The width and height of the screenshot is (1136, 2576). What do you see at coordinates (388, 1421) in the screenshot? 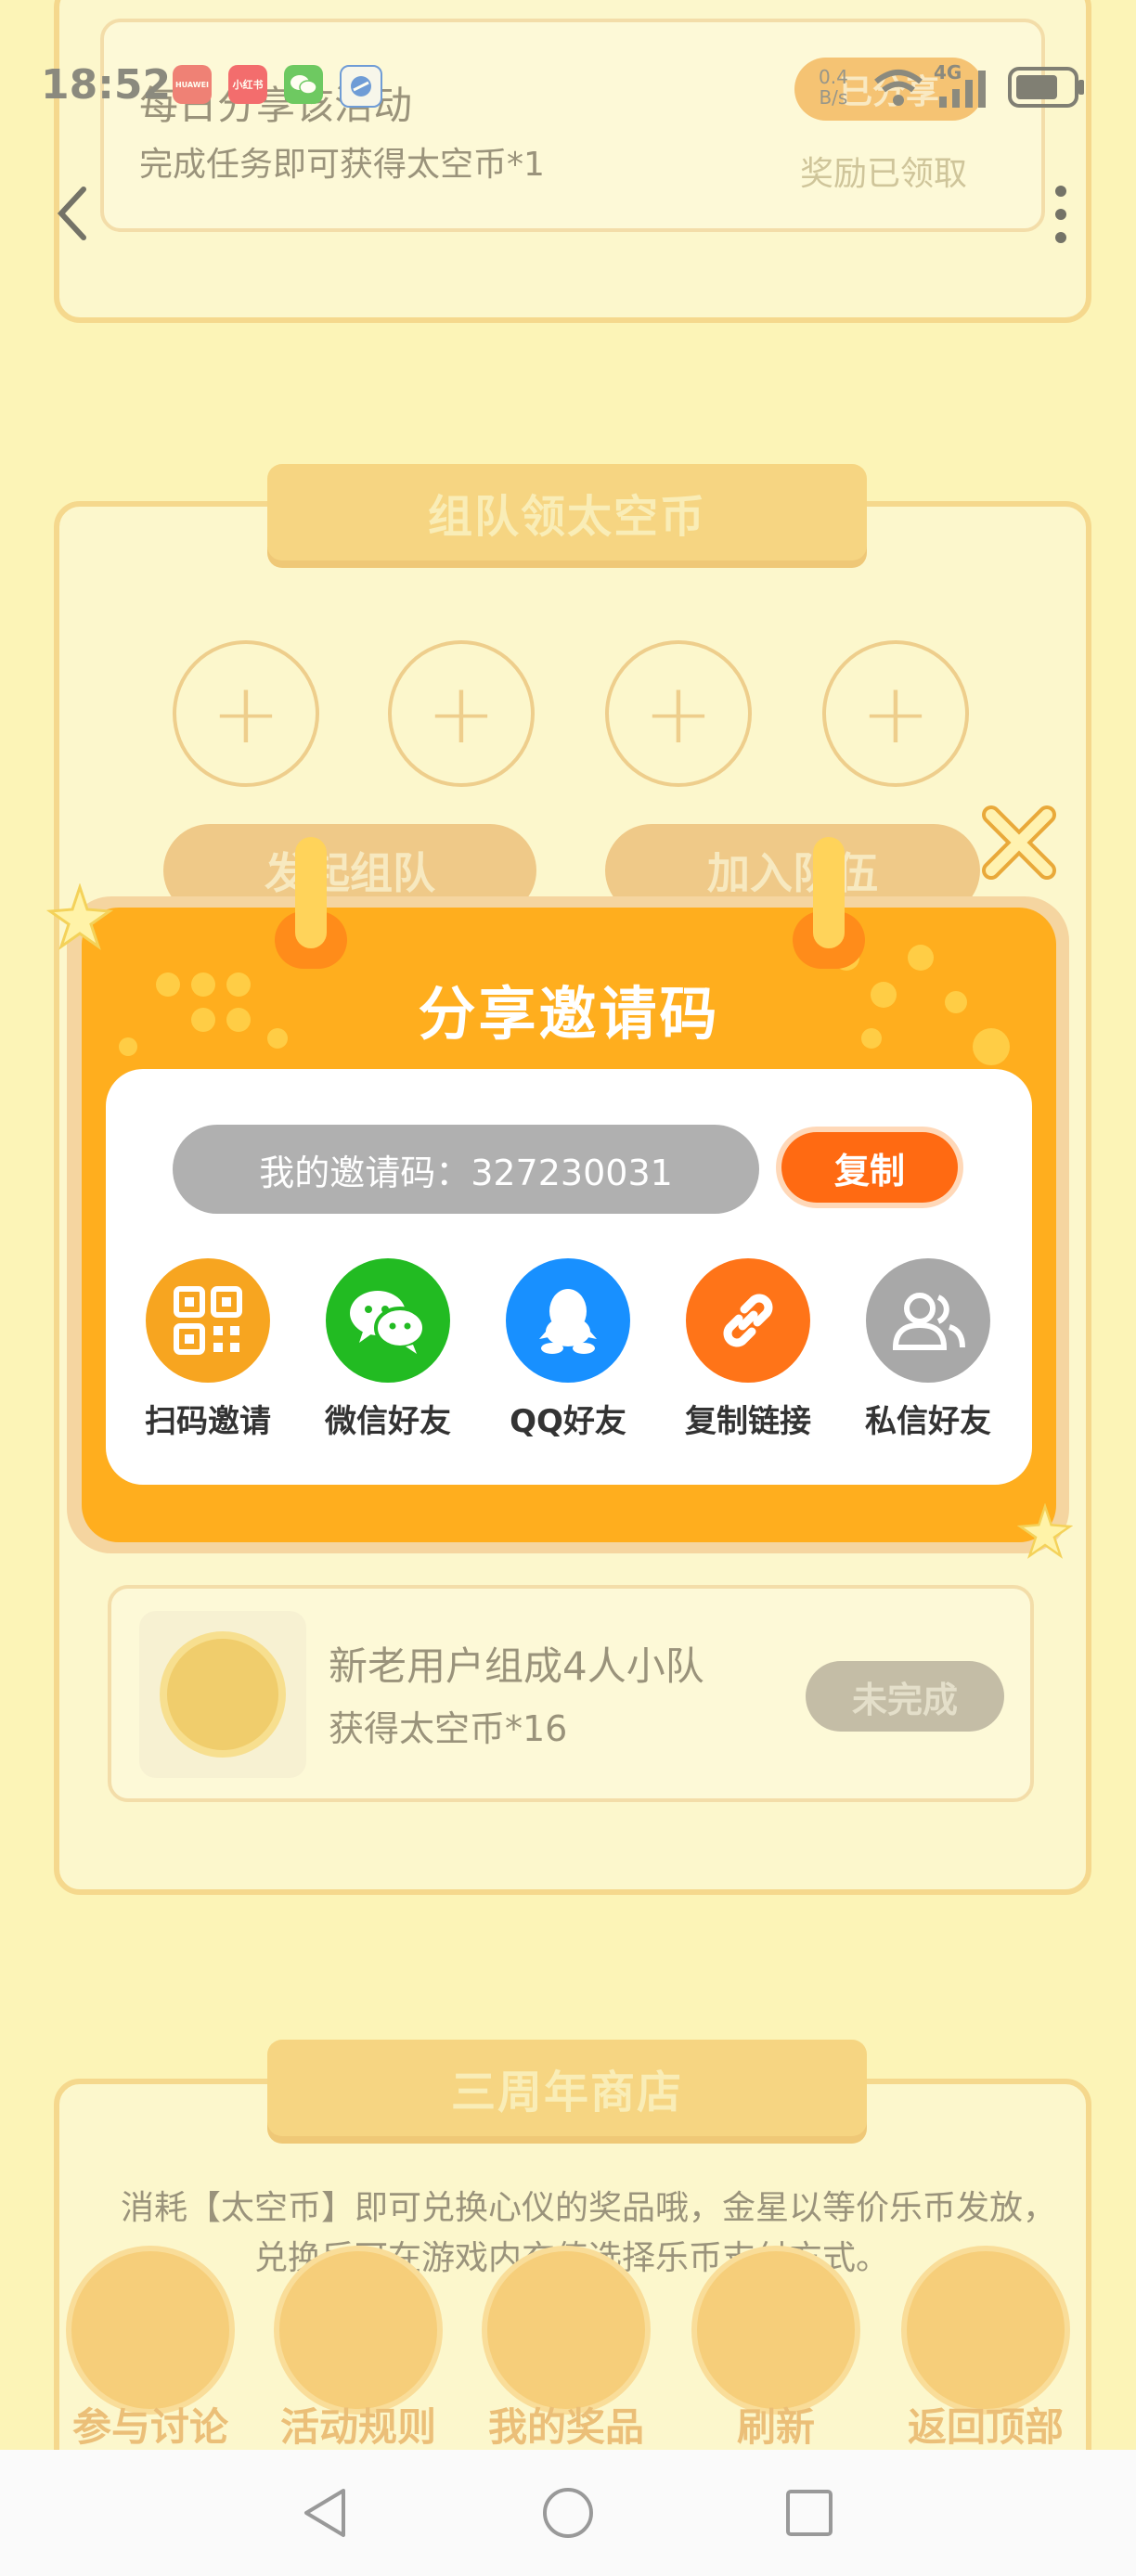
I see `share-label-wechat: 微信好友` at bounding box center [388, 1421].